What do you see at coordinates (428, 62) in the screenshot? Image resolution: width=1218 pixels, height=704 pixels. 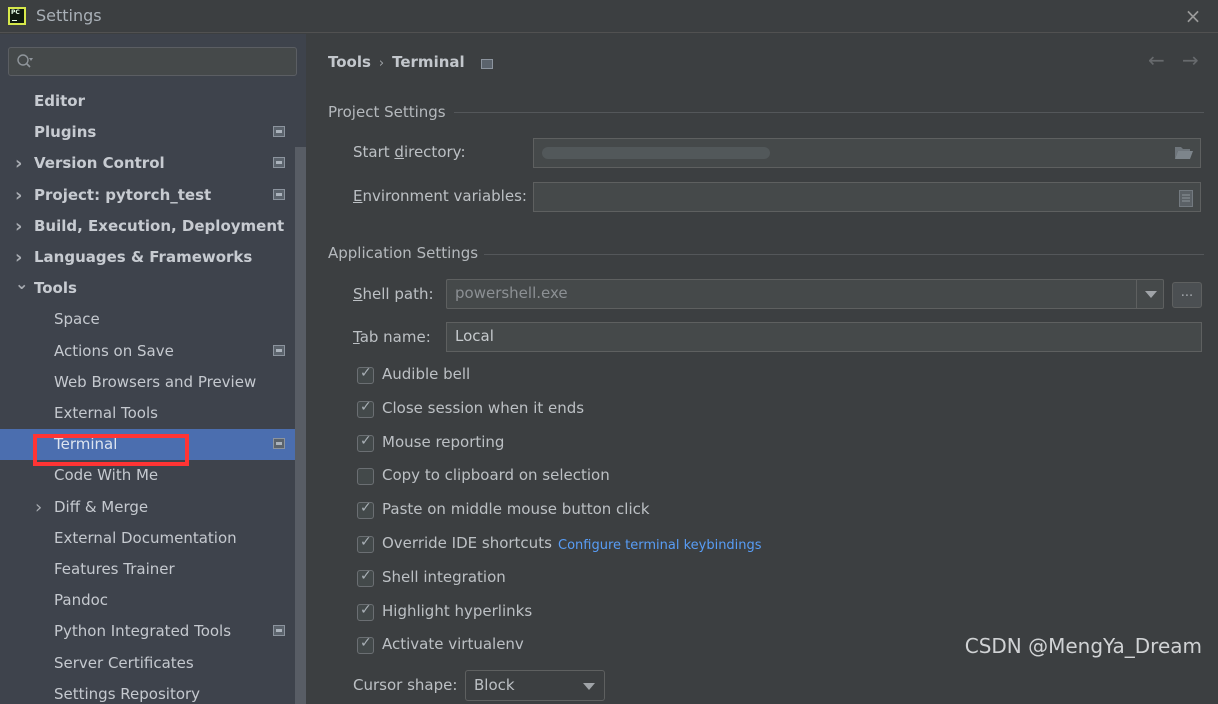 I see `breadcrumb-current: Terminal` at bounding box center [428, 62].